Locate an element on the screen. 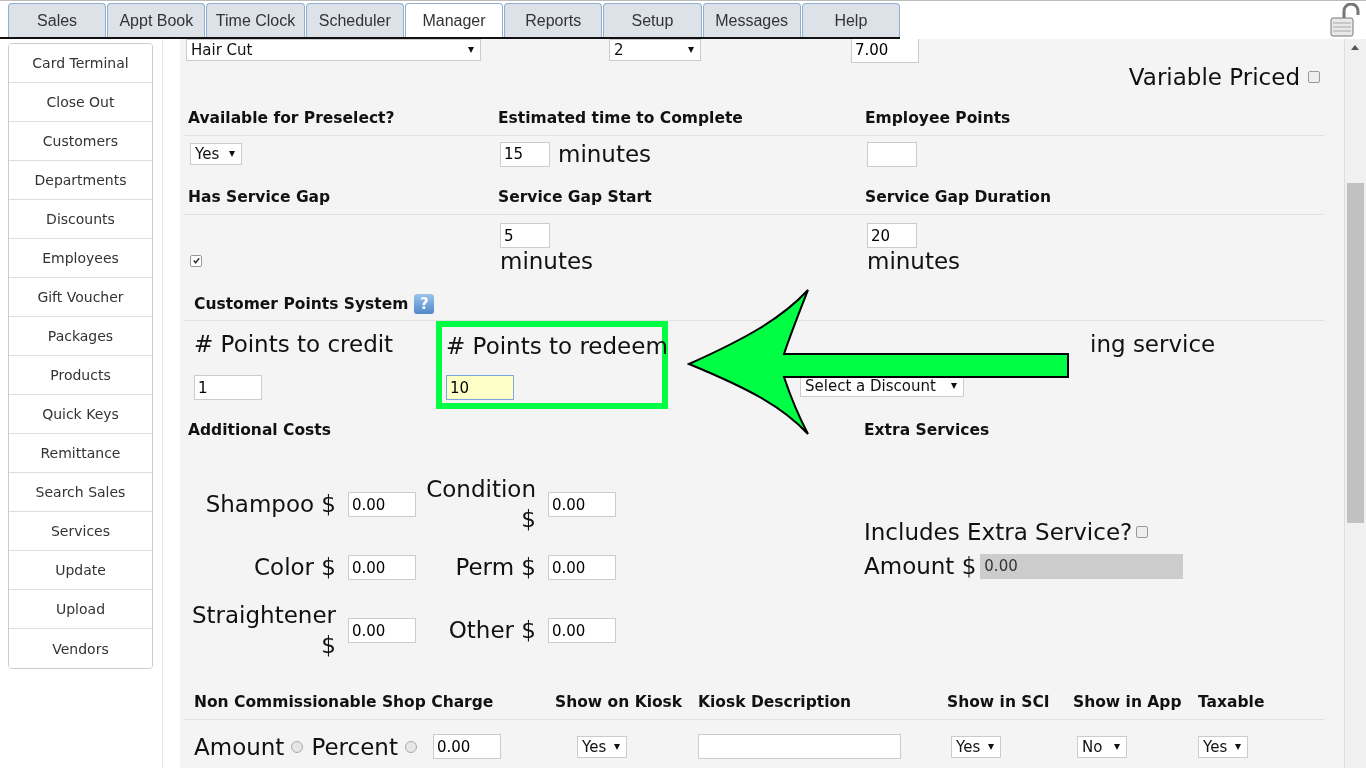 Image resolution: width=1366 pixels, height=768 pixels. nav-tab: Appt Book is located at coordinates (156, 20).